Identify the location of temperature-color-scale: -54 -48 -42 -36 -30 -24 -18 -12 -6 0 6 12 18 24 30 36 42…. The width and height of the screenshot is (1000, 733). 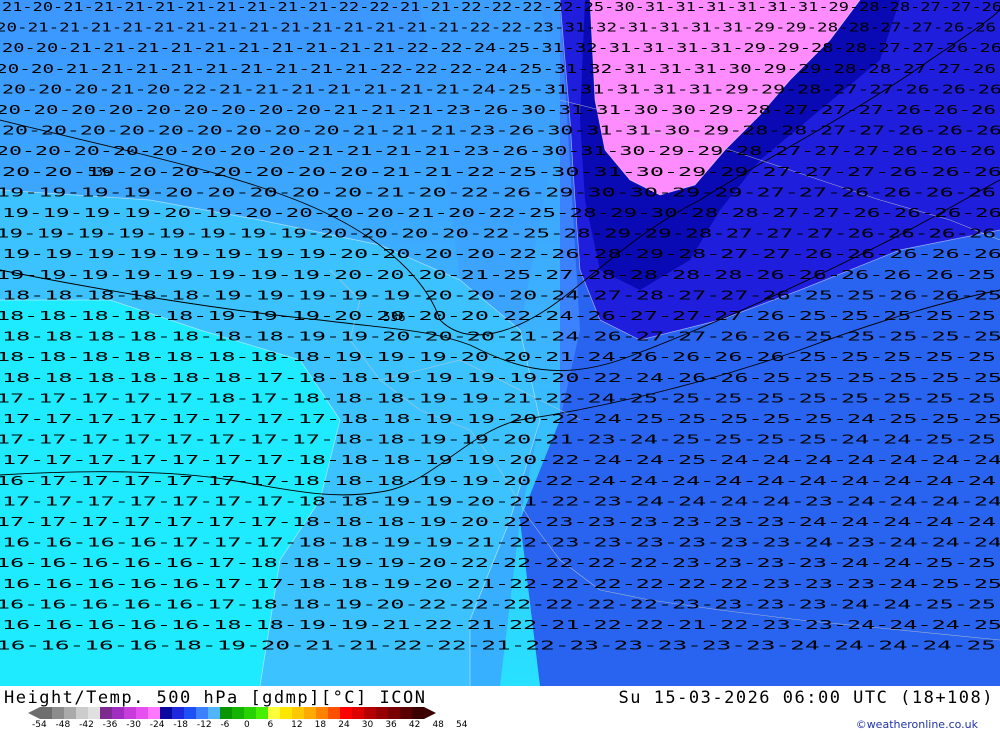
(248, 719).